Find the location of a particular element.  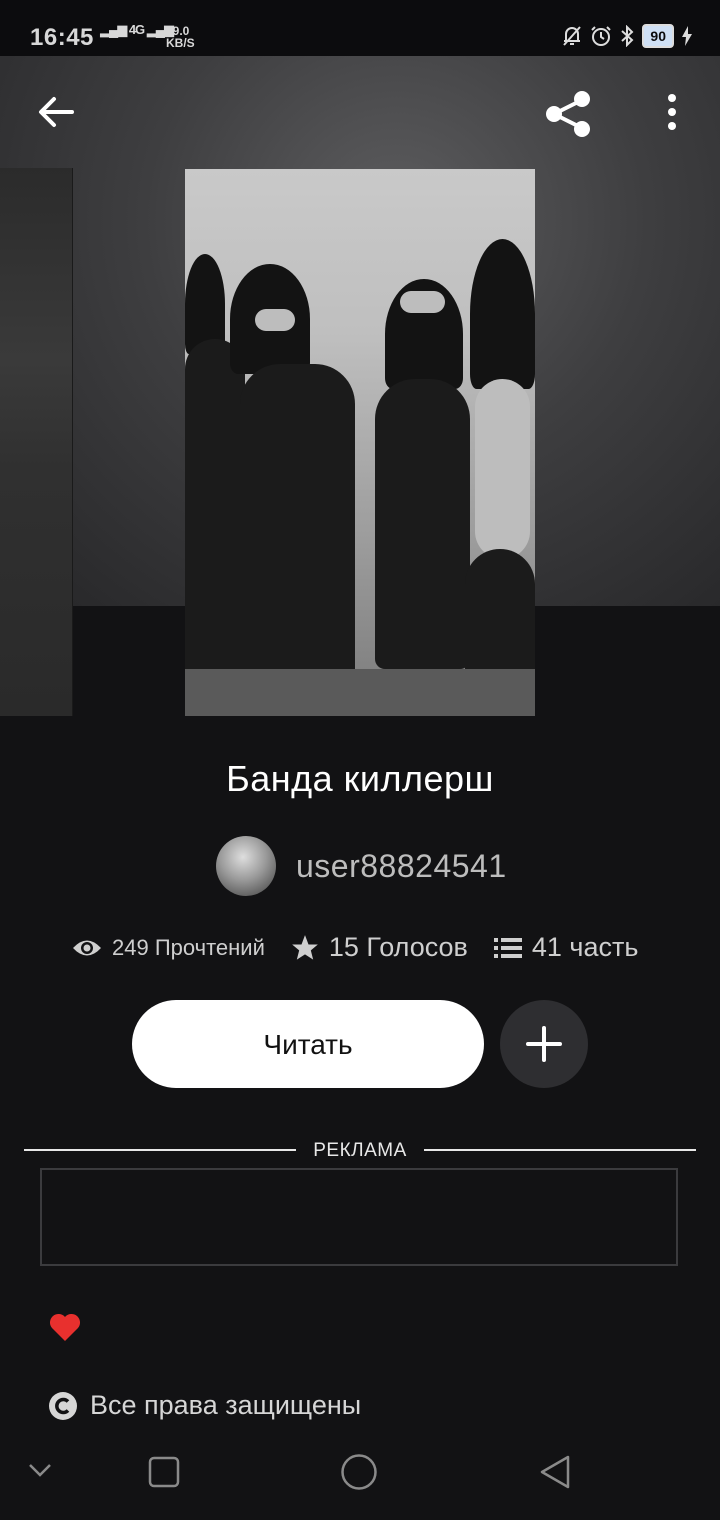

parts-stat: 41 часть is located at coordinates (566, 947).